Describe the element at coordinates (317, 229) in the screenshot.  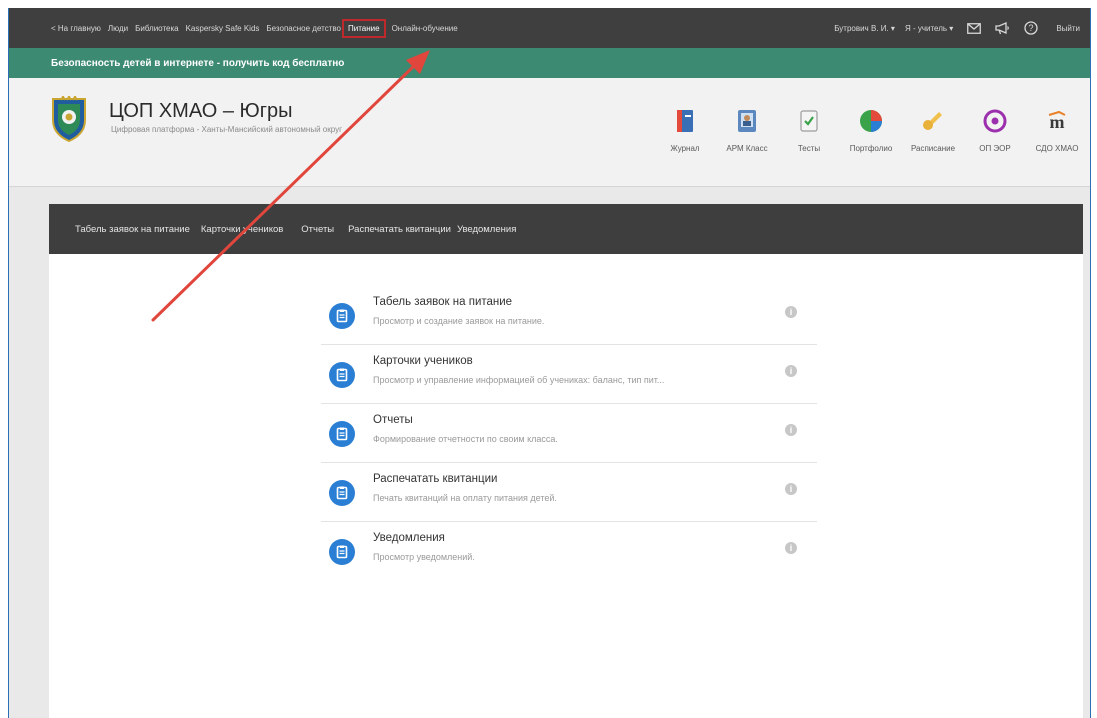
I see `menu-item-reports: Отчеты` at that location.